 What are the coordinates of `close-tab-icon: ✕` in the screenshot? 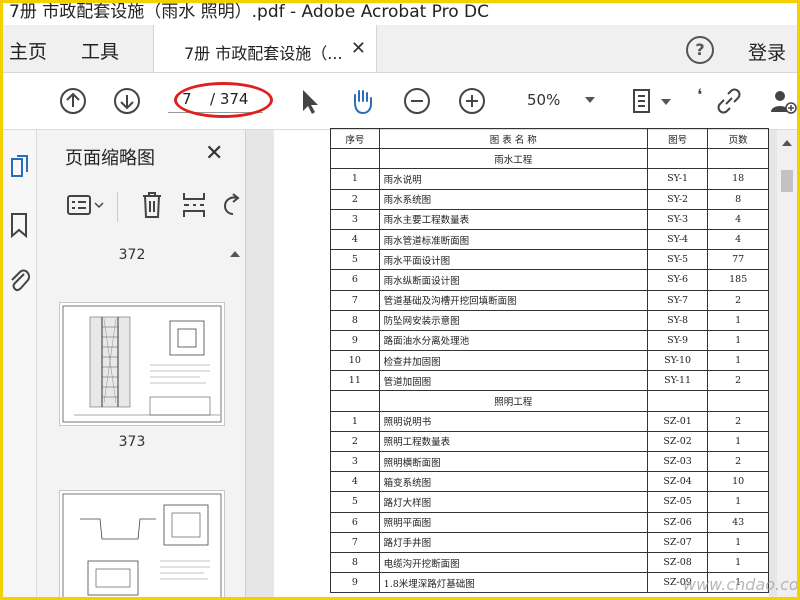 It's located at (358, 48).